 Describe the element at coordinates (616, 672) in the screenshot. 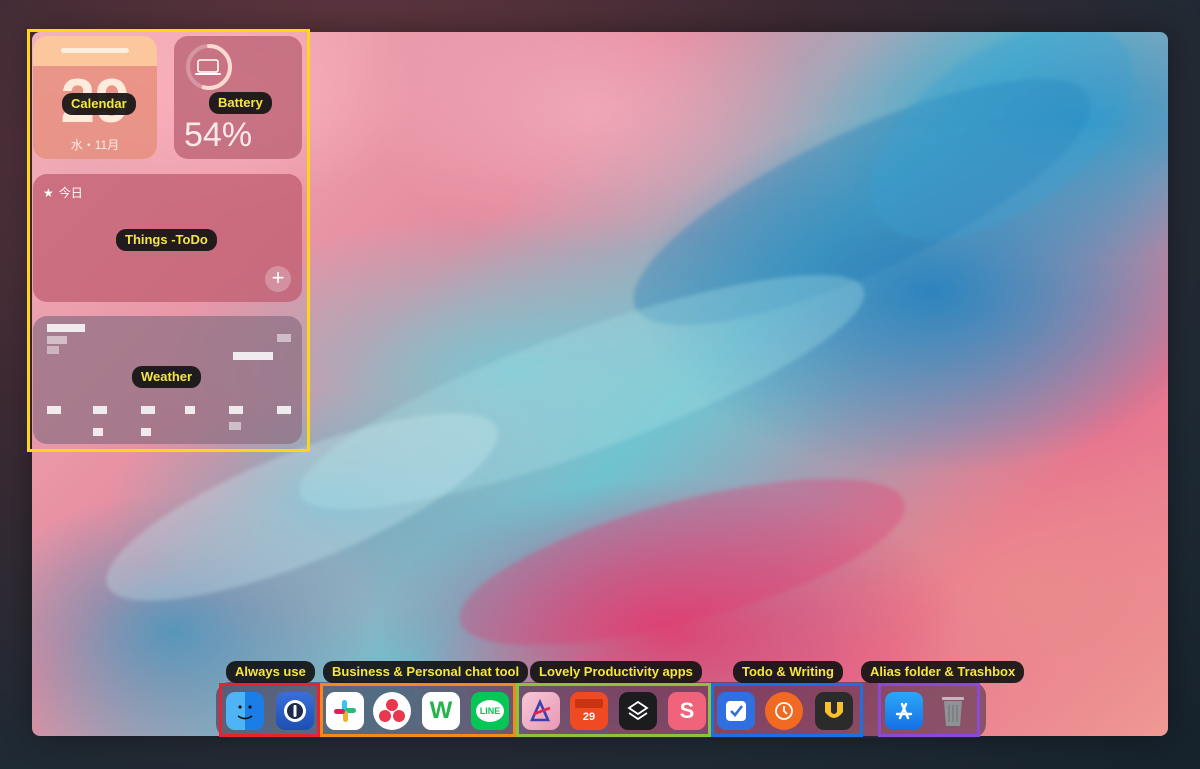

I see `group-label-productivity: Lovely Productivity apps` at that location.